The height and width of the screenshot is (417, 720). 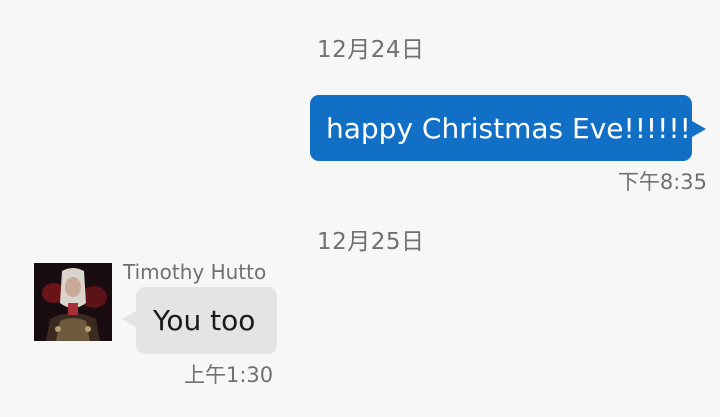 What do you see at coordinates (371, 242) in the screenshot?
I see `date-separator: 12月25日` at bounding box center [371, 242].